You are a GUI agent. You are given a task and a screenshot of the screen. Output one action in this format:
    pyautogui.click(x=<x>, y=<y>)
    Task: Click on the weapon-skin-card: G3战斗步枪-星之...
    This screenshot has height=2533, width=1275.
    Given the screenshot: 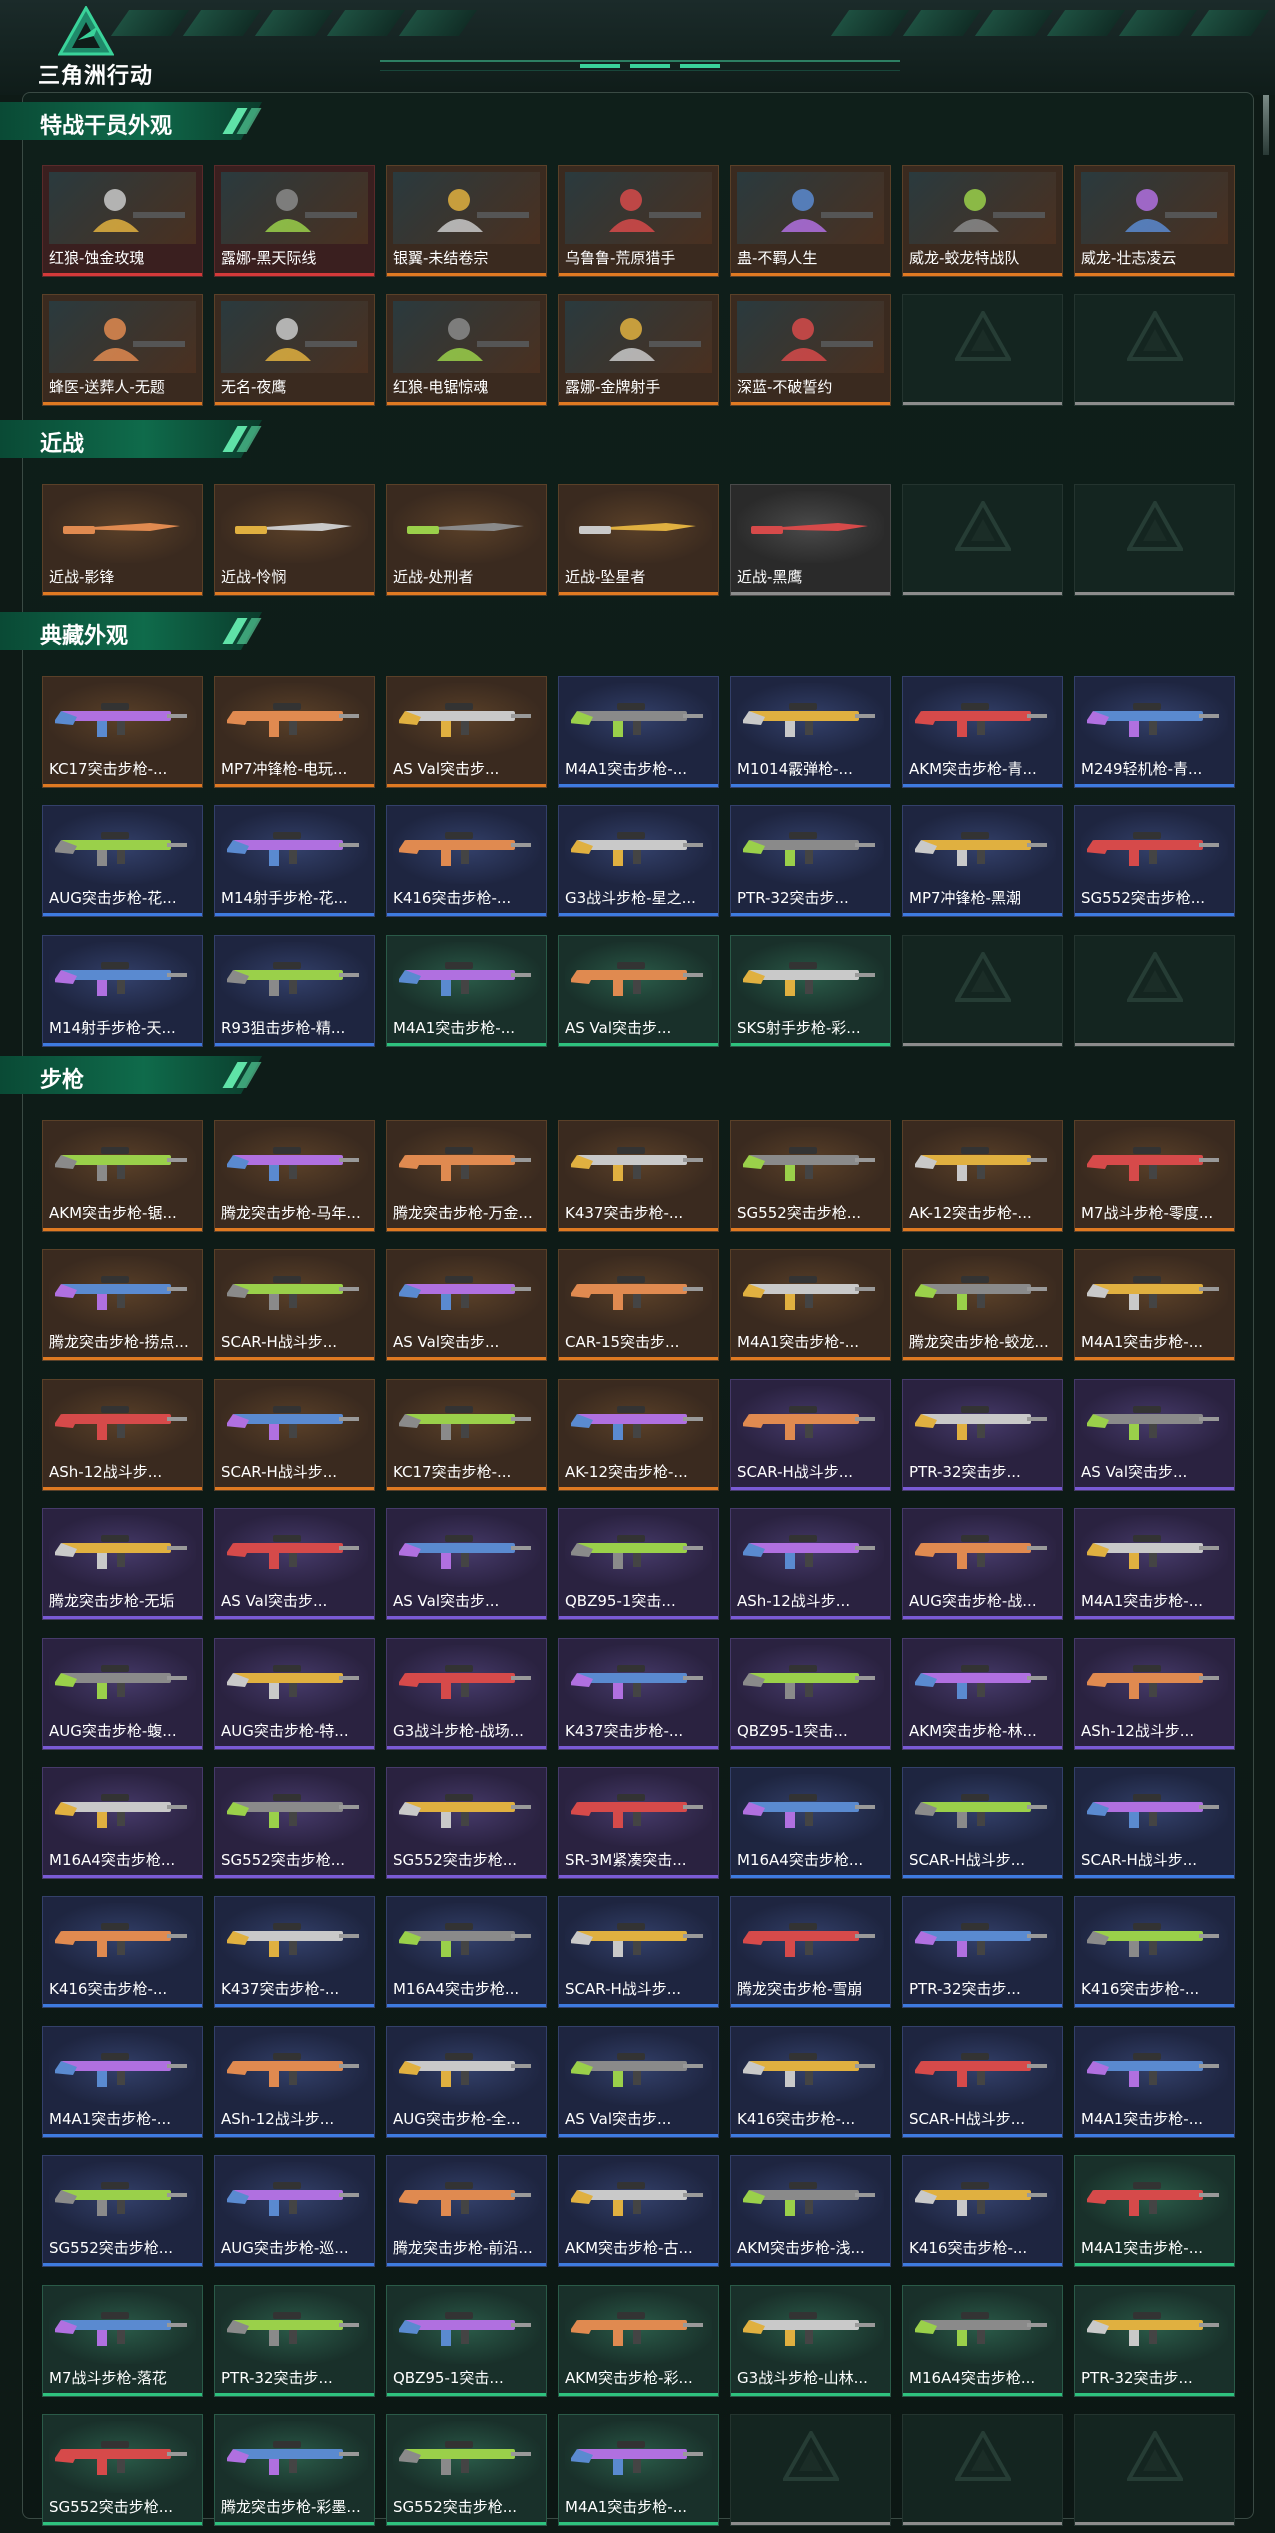 What is the action you would take?
    pyautogui.click(x=638, y=861)
    